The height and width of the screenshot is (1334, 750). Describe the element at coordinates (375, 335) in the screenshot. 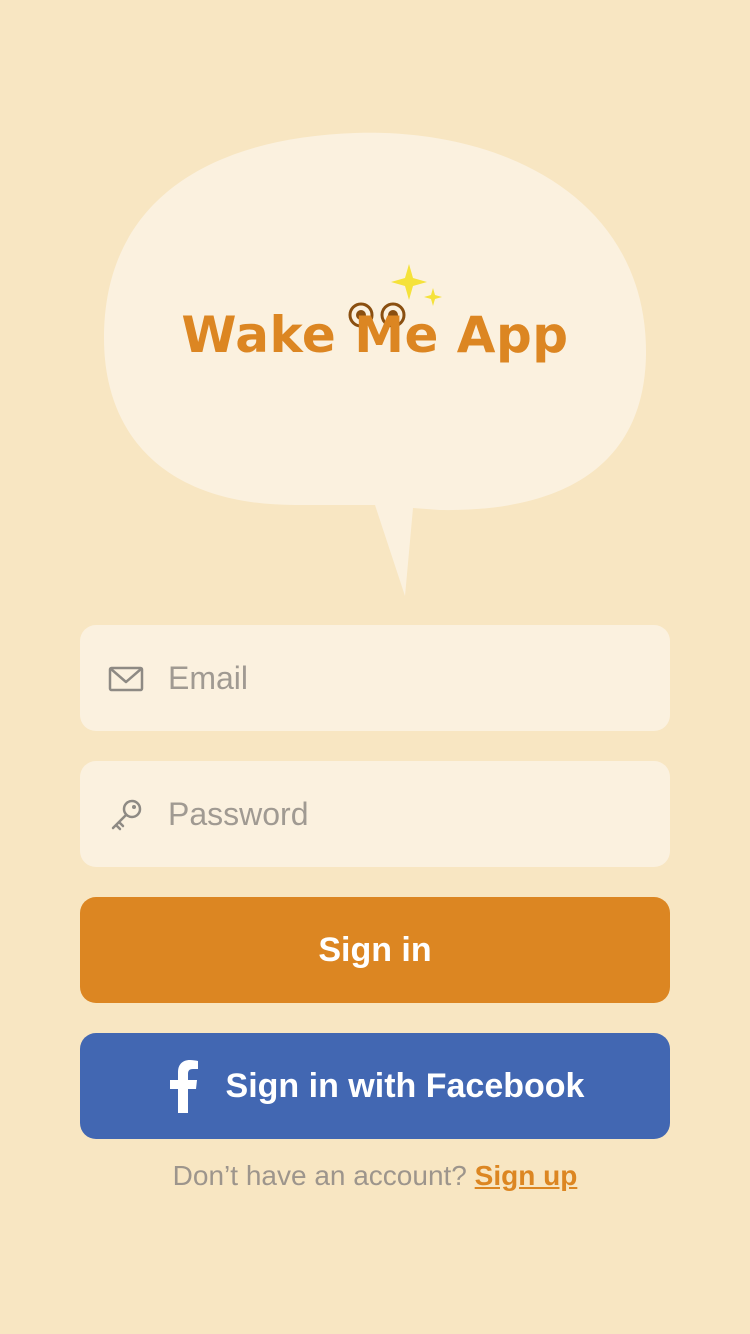

I see `app-logo-title: Wake Me App` at that location.